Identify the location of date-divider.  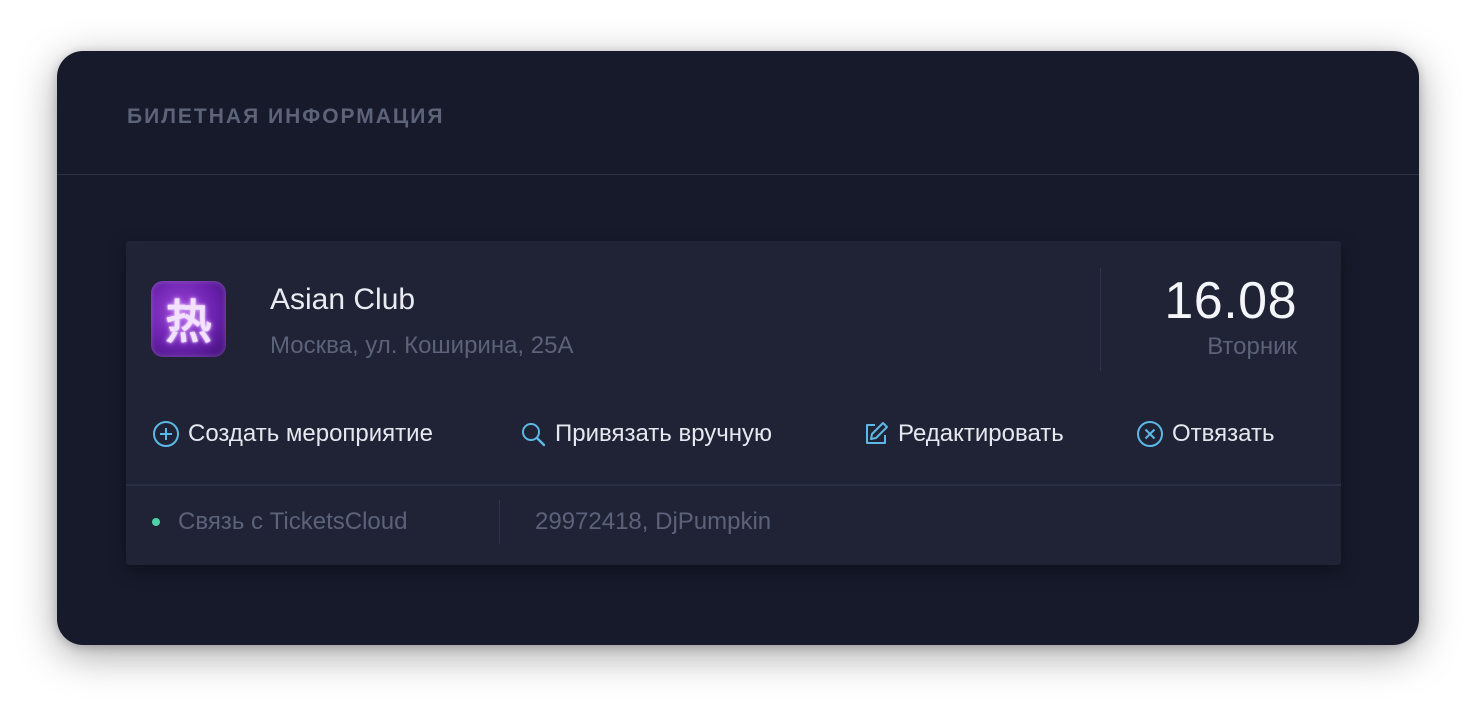
(1100, 319).